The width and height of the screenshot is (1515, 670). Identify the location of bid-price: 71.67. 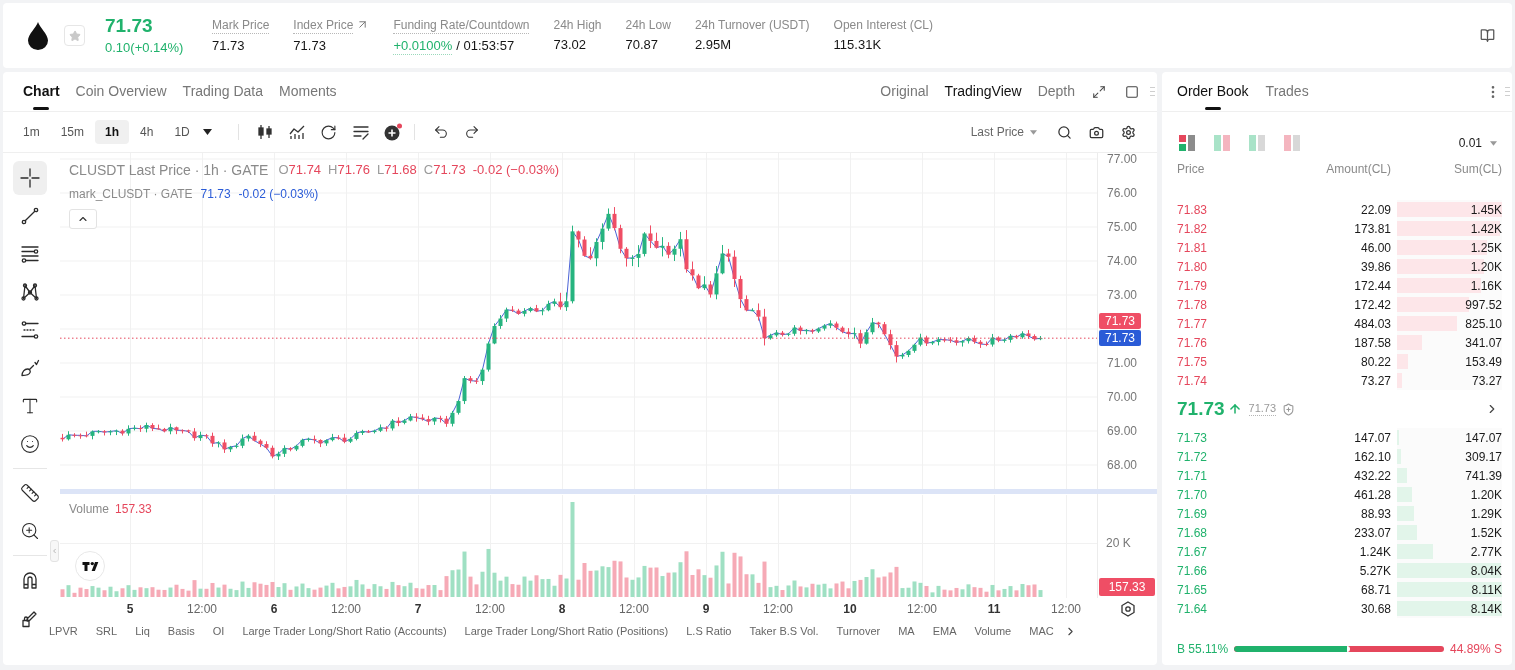
(1192, 551).